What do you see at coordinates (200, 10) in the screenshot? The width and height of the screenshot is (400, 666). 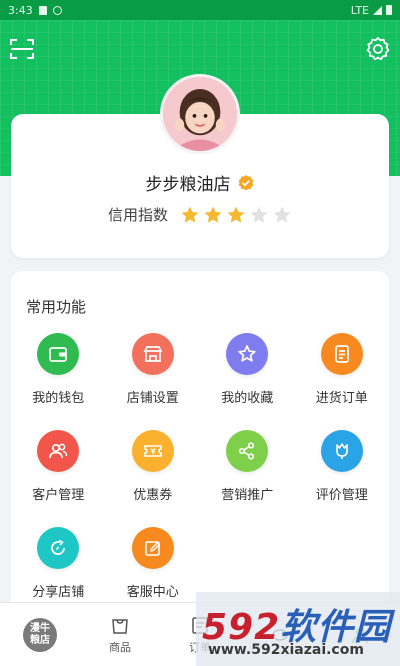 I see `status-bar: 3:43 LTE` at bounding box center [200, 10].